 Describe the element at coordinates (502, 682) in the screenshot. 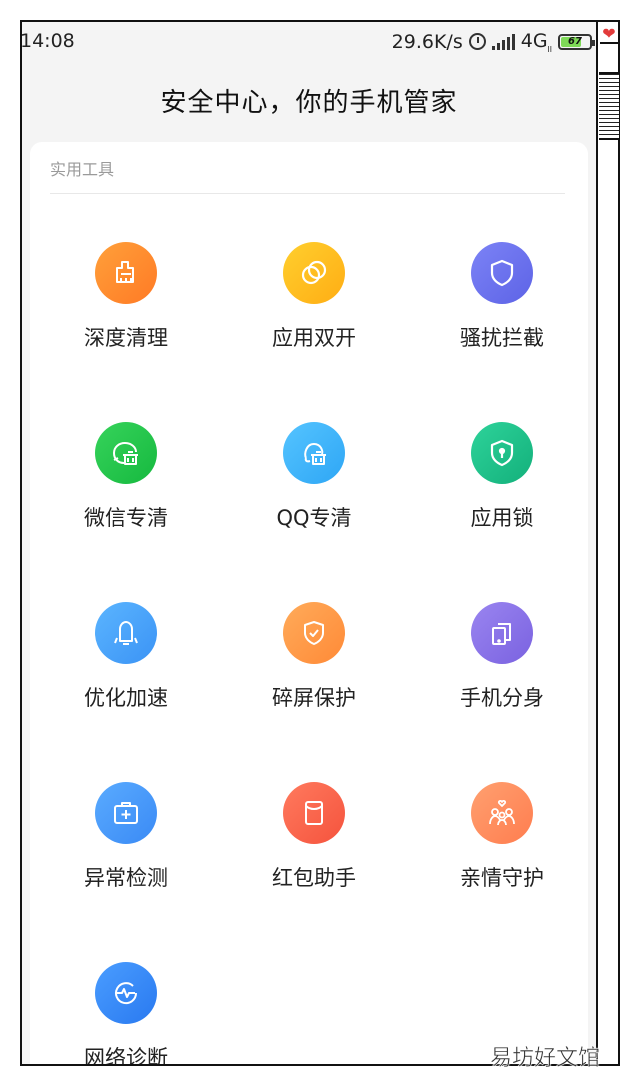

I see `tool-tile: 手机分身` at that location.